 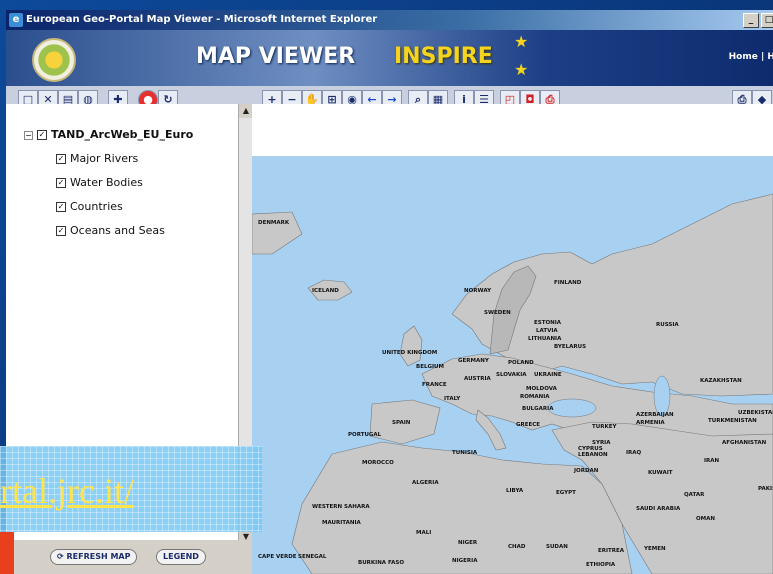 What do you see at coordinates (181, 557) in the screenshot?
I see `legend-button: LEGEND` at bounding box center [181, 557].